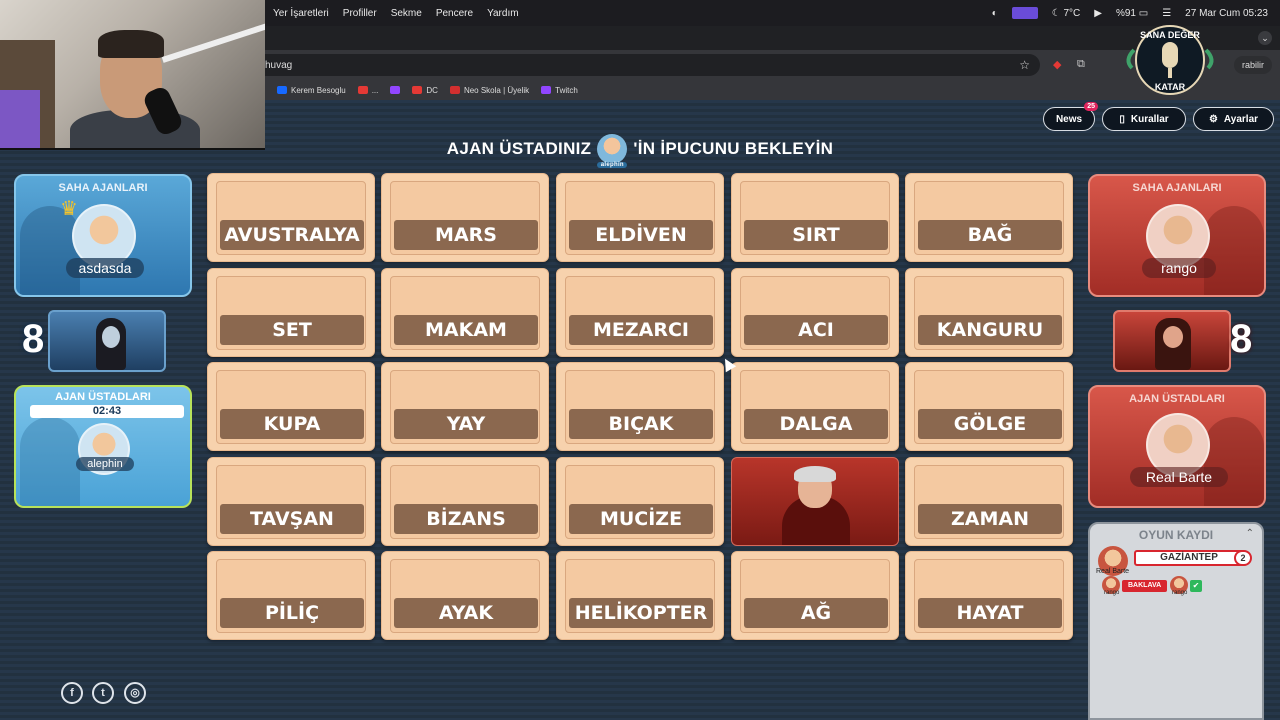 This screenshot has width=1280, height=720. Describe the element at coordinates (816, 330) in the screenshot. I see `word-card-label: ACI` at that location.